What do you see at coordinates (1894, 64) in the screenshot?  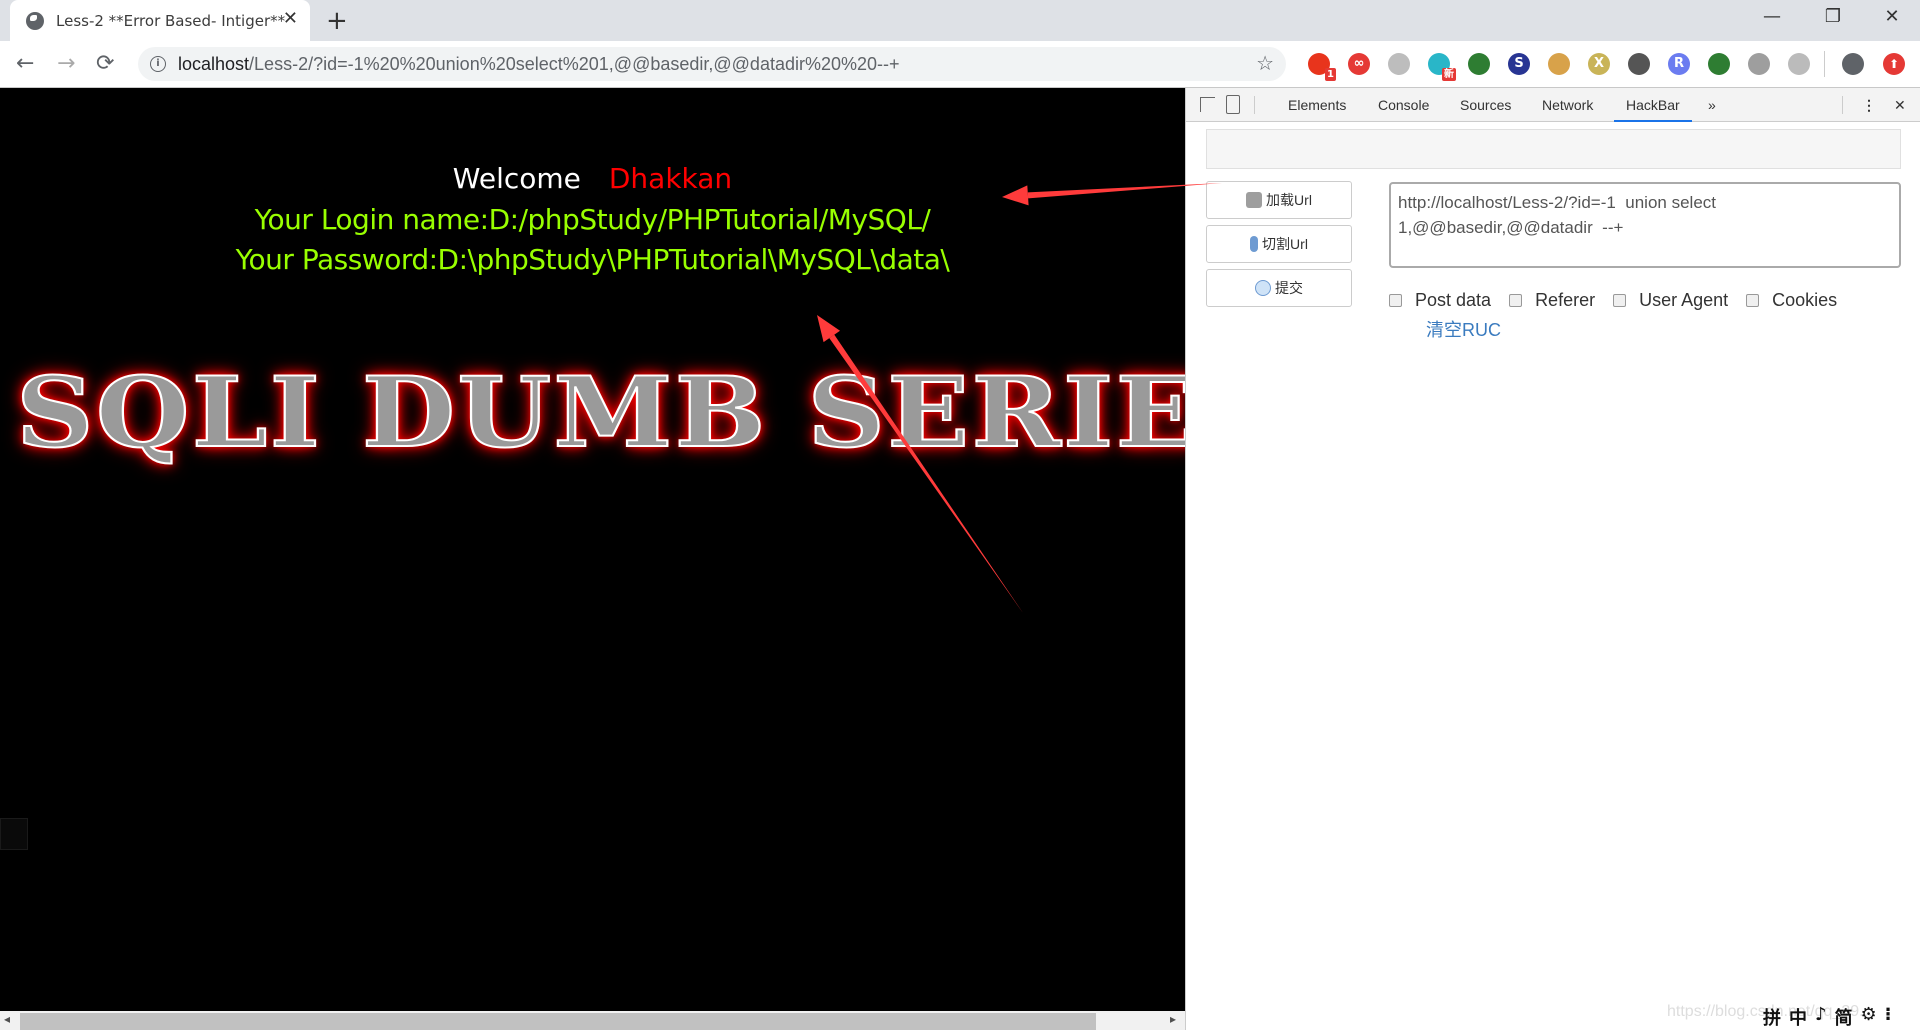 I see `update-icon: ⬆` at bounding box center [1894, 64].